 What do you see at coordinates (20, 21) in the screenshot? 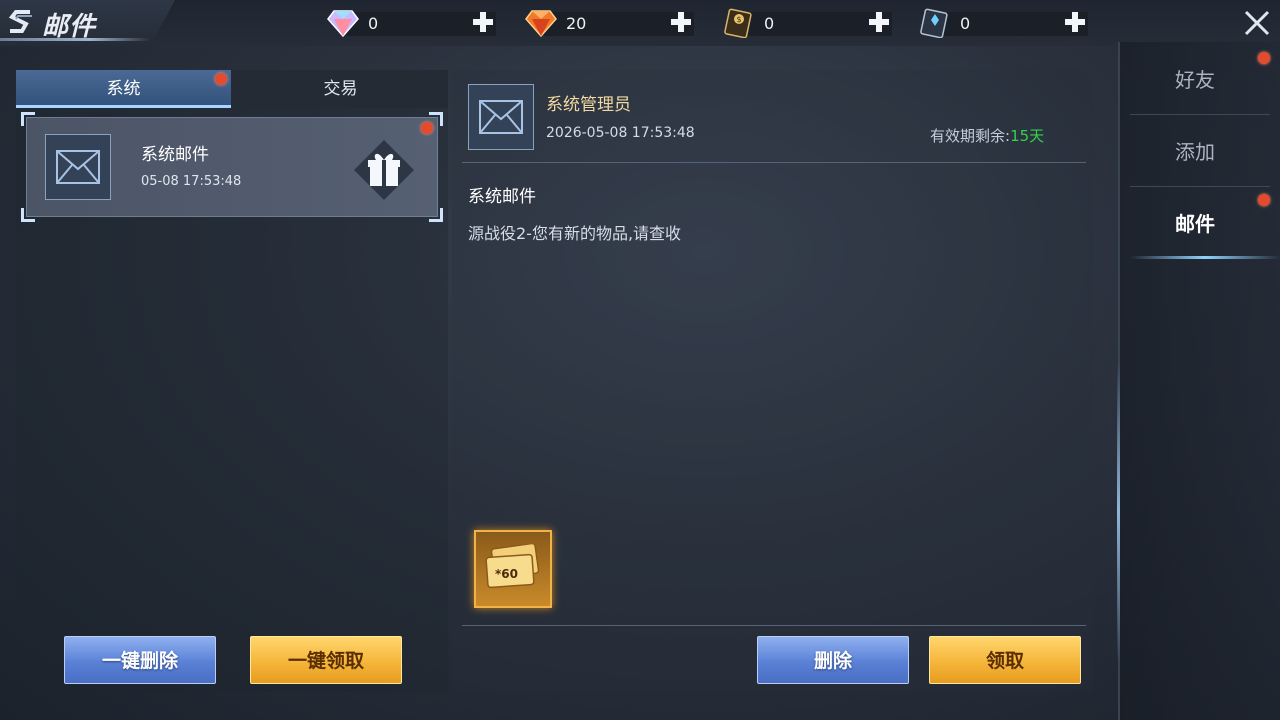
I see `s-logo-icon` at bounding box center [20, 21].